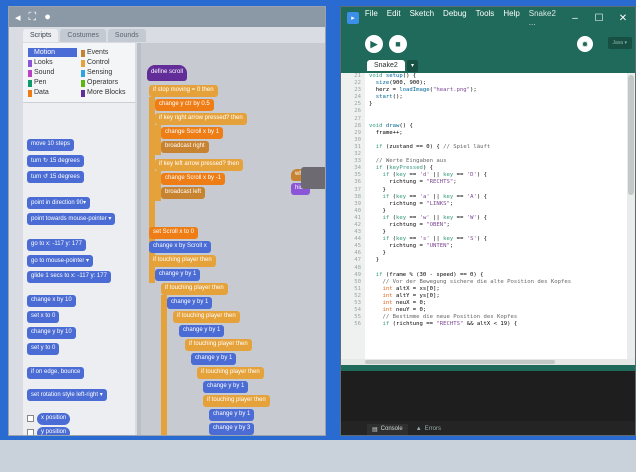 Image resolution: width=636 pixels, height=472 pixels. I want to click on code-line: 34 if (keyPressed) {, so click(484, 168).